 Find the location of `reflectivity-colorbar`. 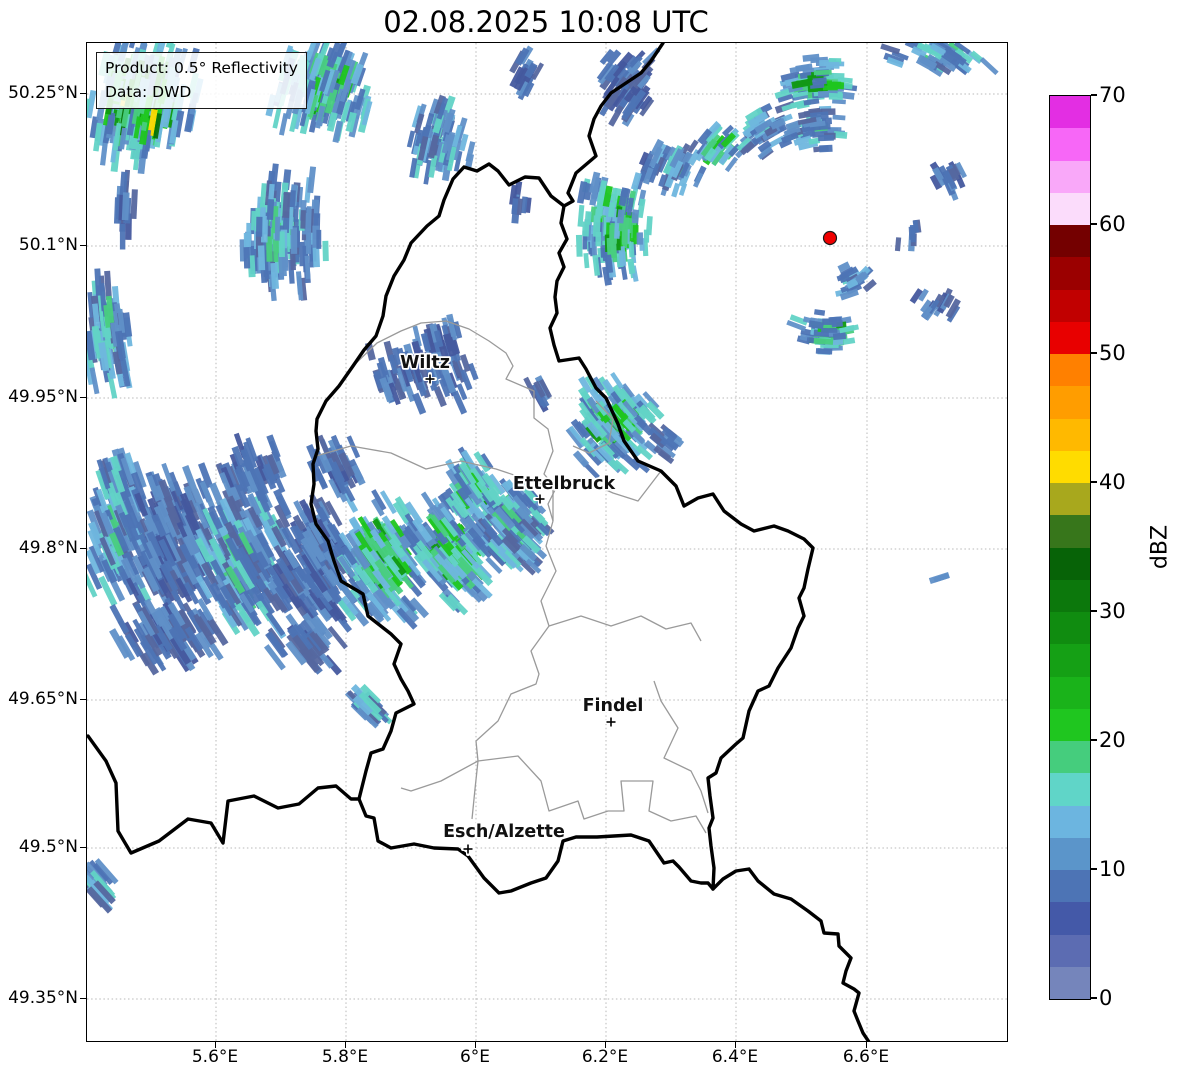

reflectivity-colorbar is located at coordinates (1070, 547).